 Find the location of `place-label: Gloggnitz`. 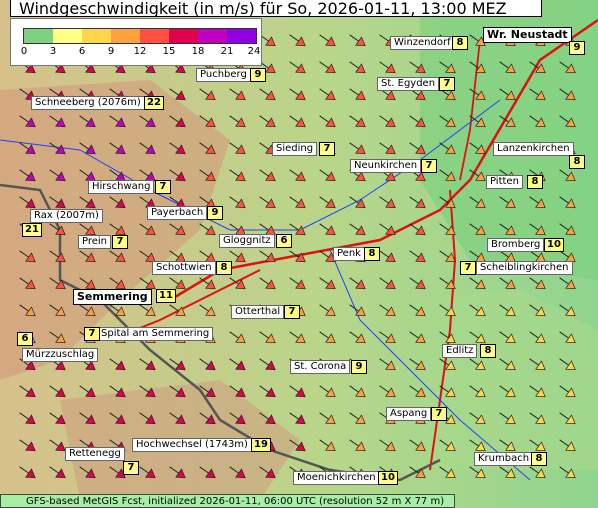

place-label: Gloggnitz is located at coordinates (247, 241).